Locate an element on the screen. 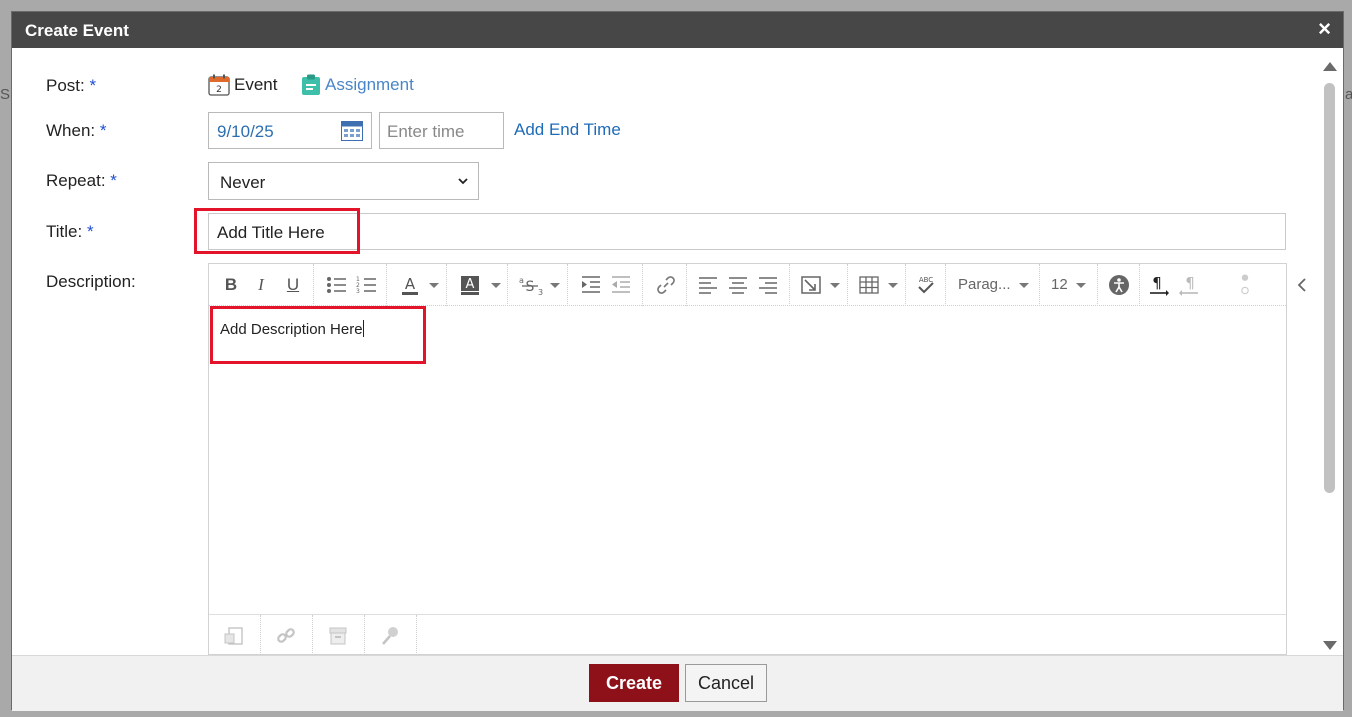  toolbar-group-accessibility is located at coordinates (1119, 285).